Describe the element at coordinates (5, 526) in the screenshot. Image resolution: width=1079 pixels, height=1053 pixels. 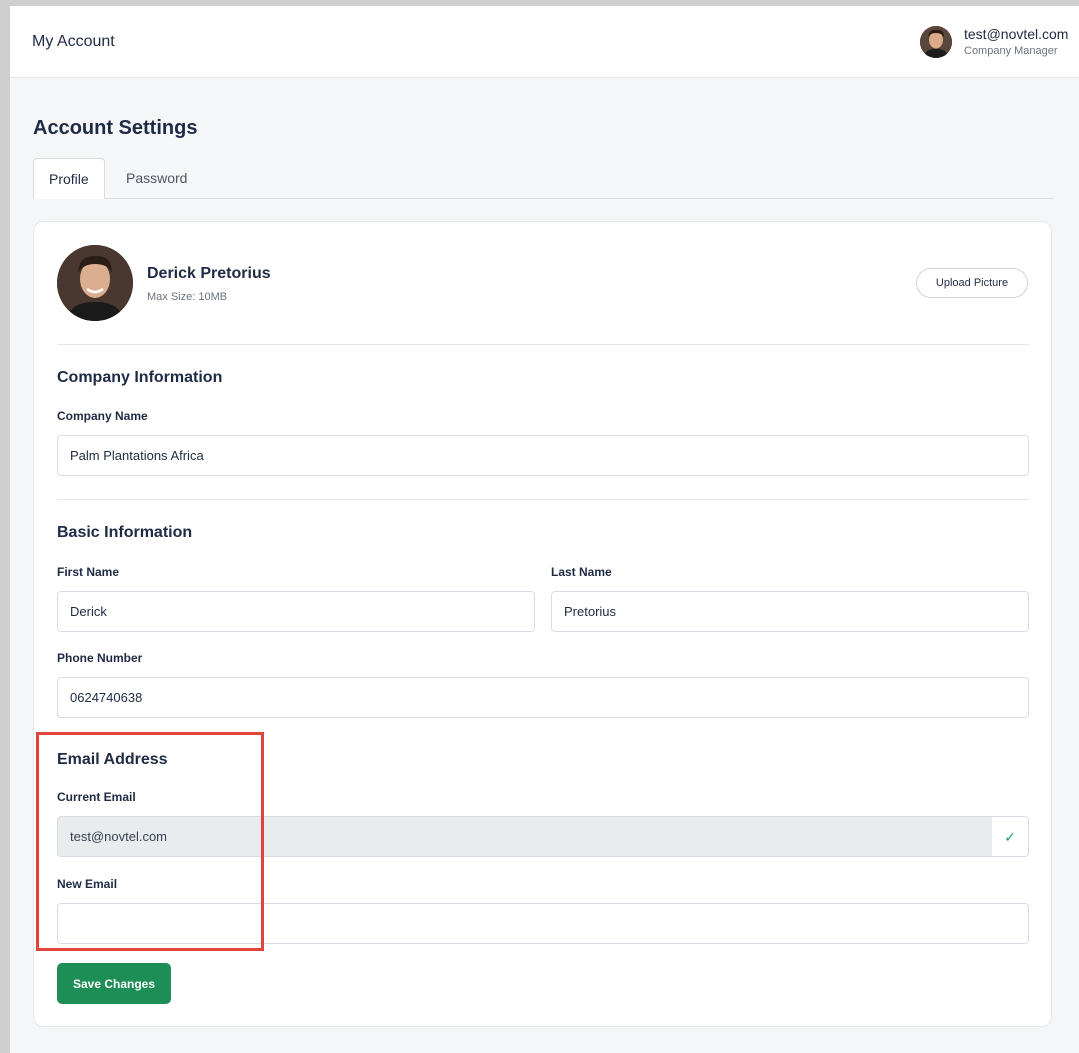
I see `window-frame-left` at that location.